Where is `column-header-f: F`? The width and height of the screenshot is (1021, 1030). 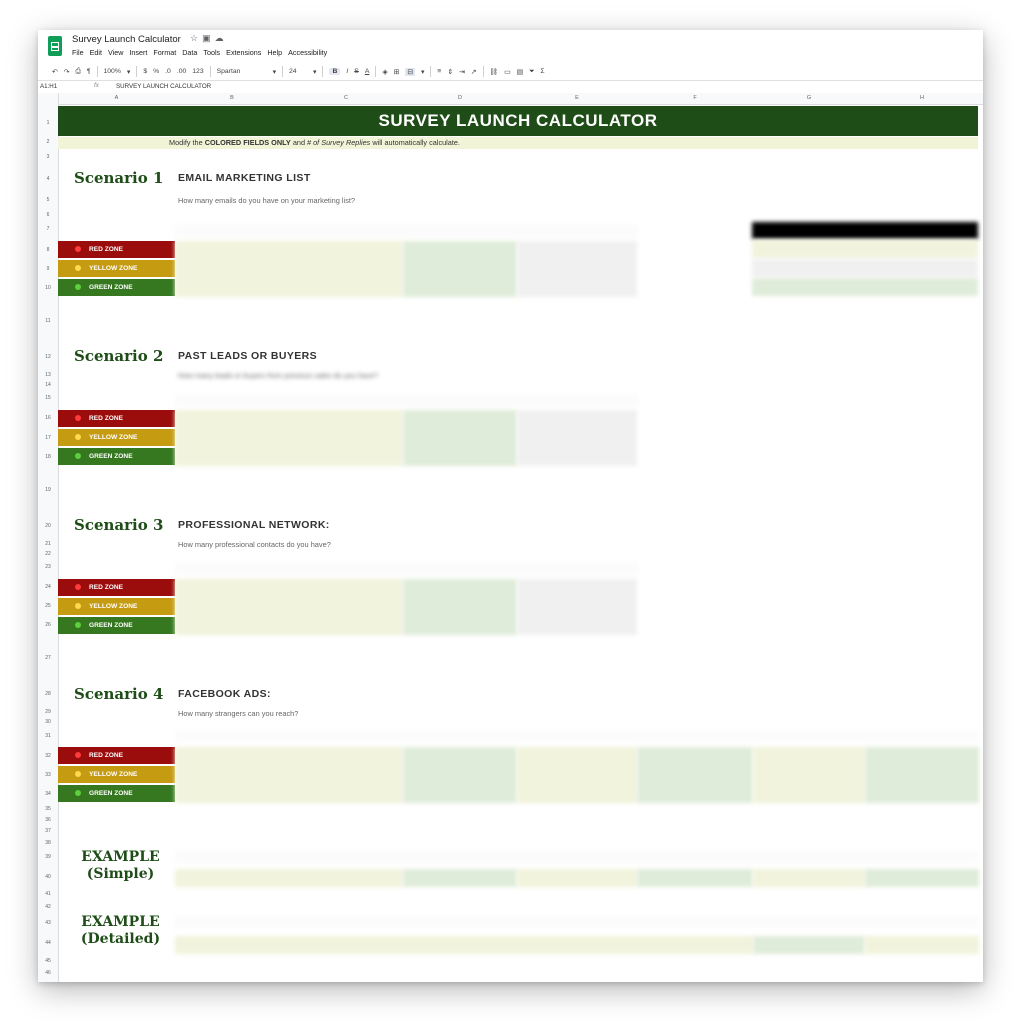 column-header-f: F is located at coordinates (695, 98).